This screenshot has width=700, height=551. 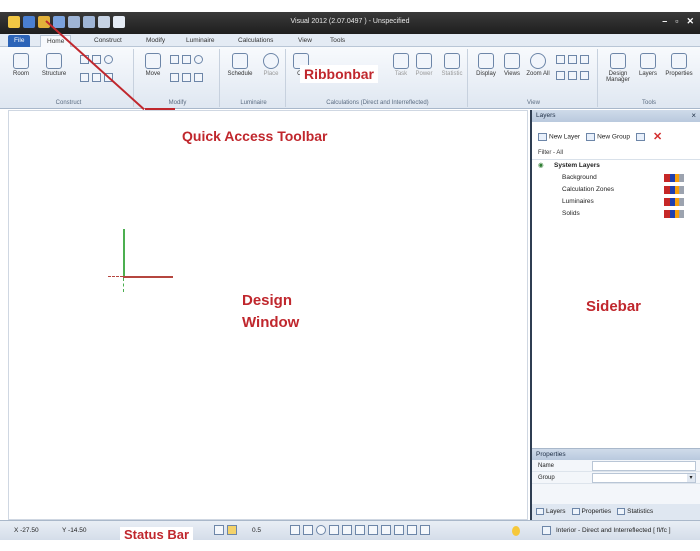 What do you see at coordinates (657, 136) in the screenshot?
I see `delete-icon: ✕` at bounding box center [657, 136].